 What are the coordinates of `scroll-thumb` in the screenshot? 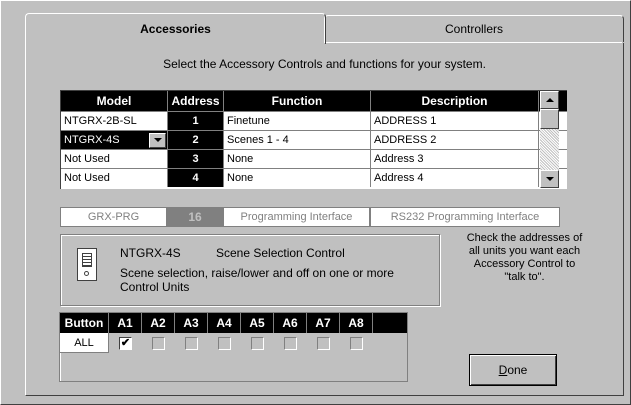 It's located at (549, 119).